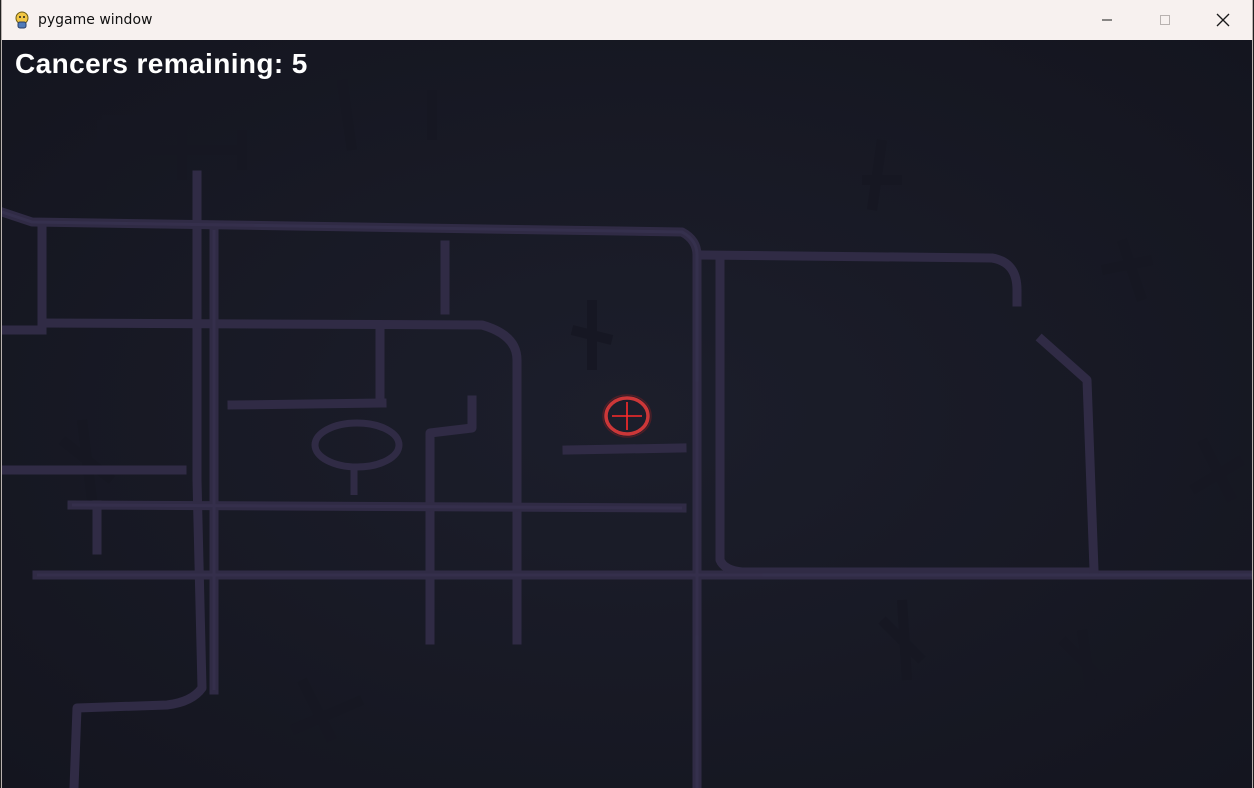  I want to click on pygame-snake-icon, so click(22, 20).